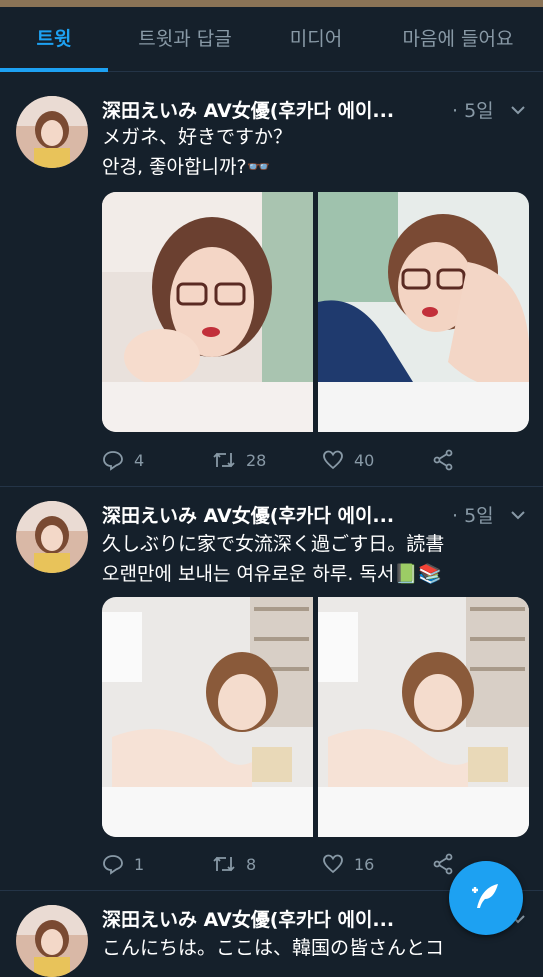 This screenshot has width=543, height=977. Describe the element at coordinates (239, 460) in the screenshot. I see `retweet-button: 28` at that location.